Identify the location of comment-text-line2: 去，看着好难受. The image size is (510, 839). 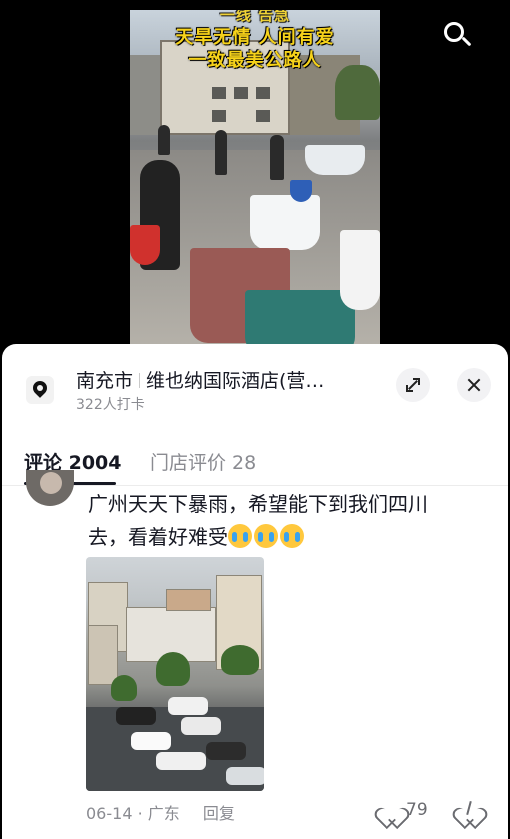
(158, 537).